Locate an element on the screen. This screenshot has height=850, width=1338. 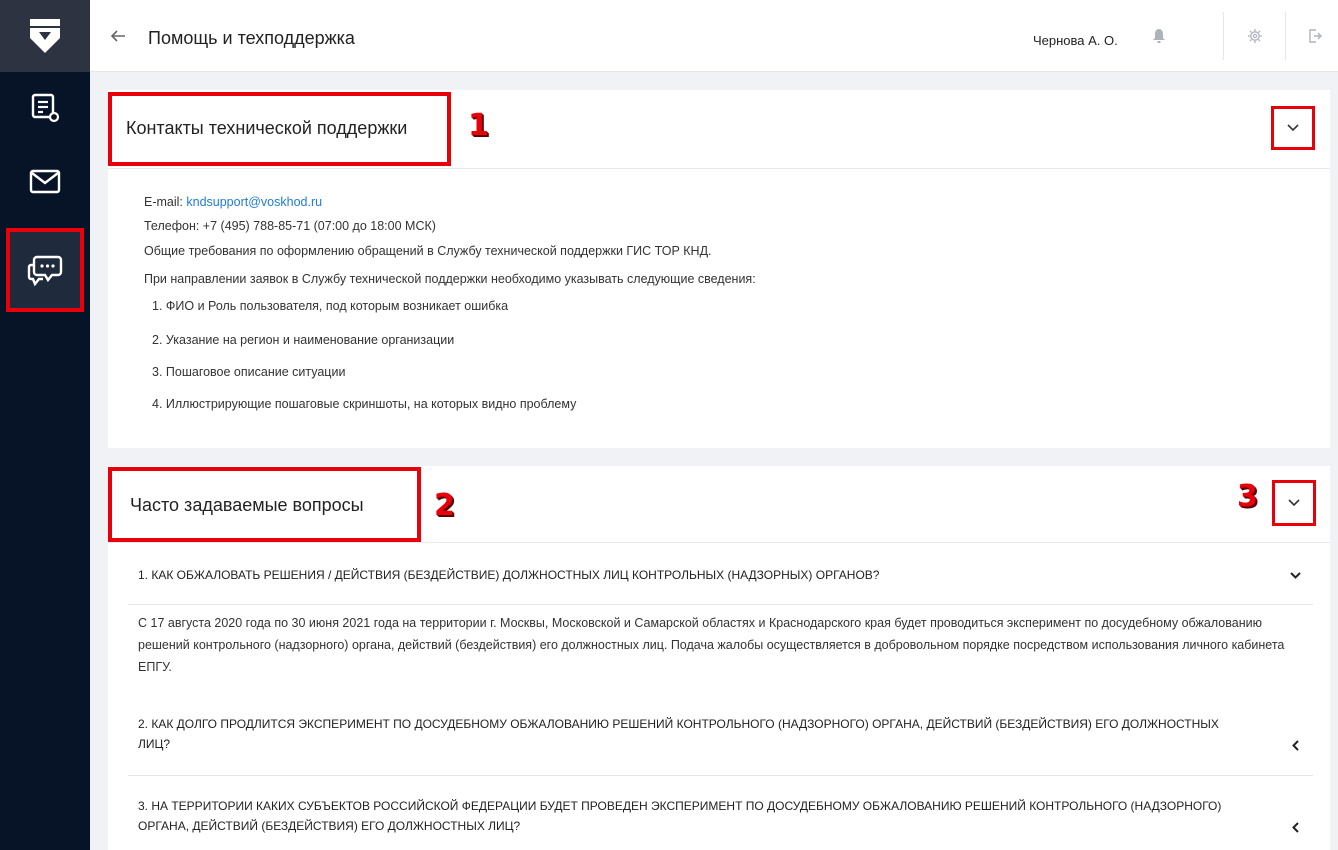
support-email-link: kndsupport@voskhod.ru is located at coordinates (254, 202).